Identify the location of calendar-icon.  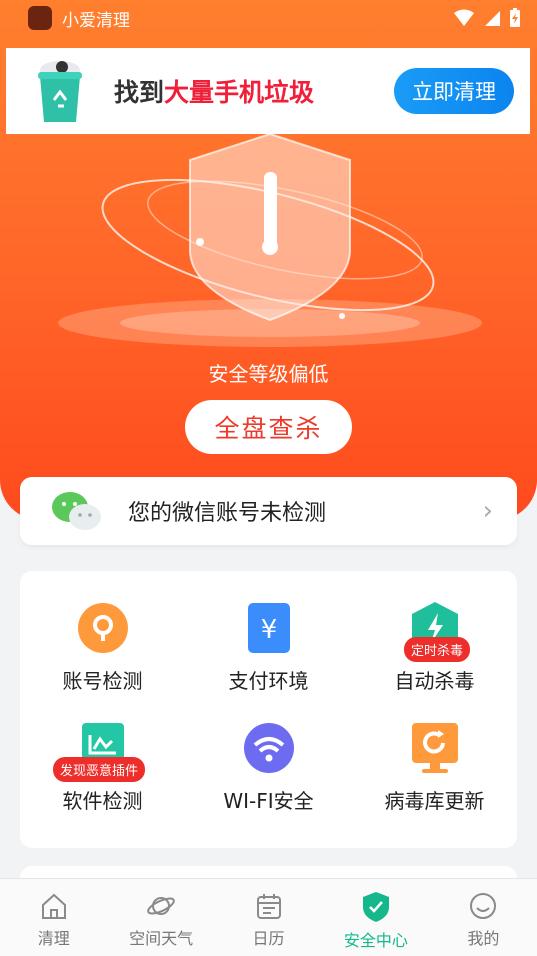
(268, 906).